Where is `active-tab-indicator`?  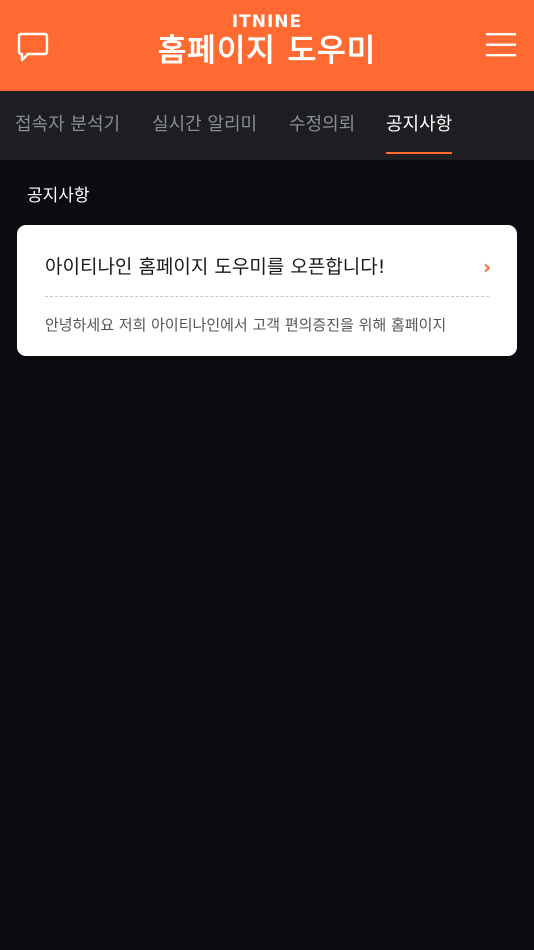
active-tab-indicator is located at coordinates (419, 153).